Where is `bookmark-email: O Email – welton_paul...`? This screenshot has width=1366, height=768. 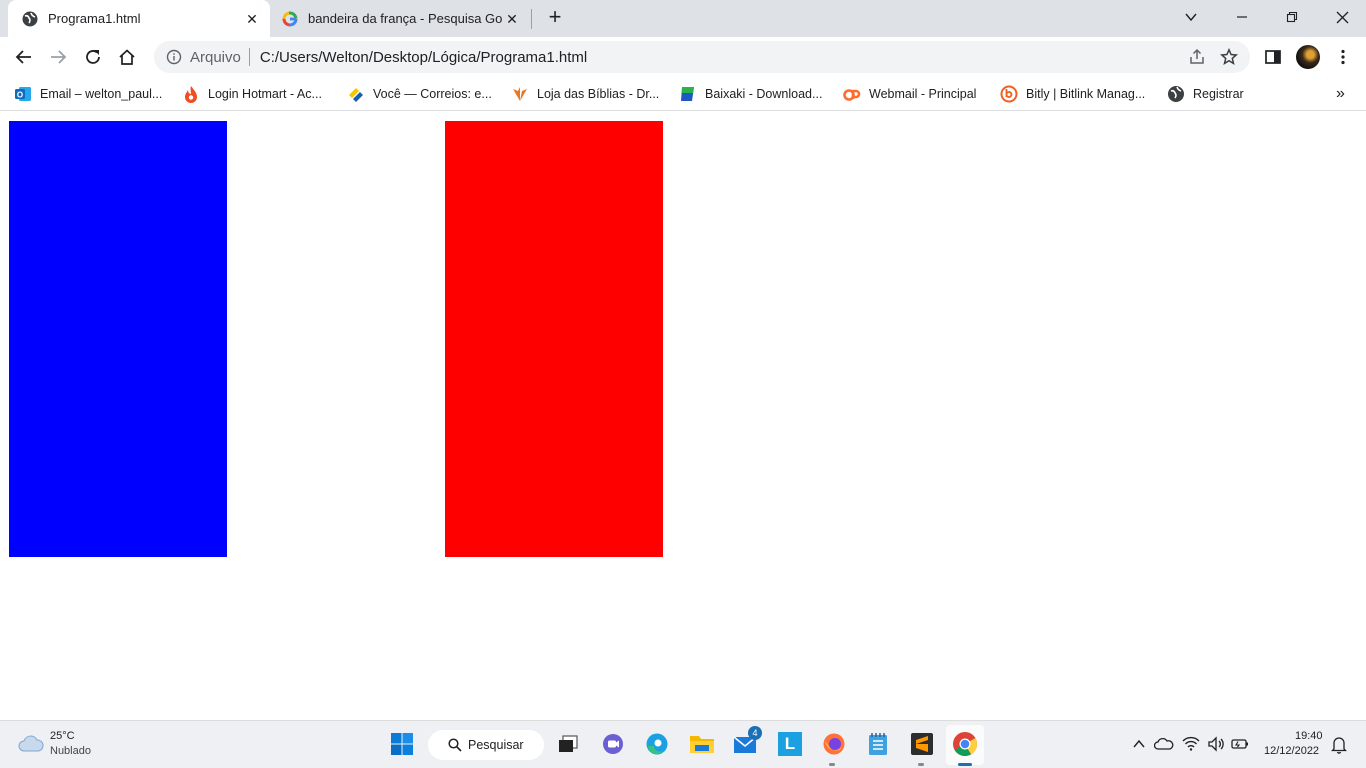 bookmark-email: O Email – welton_paul... is located at coordinates (88, 94).